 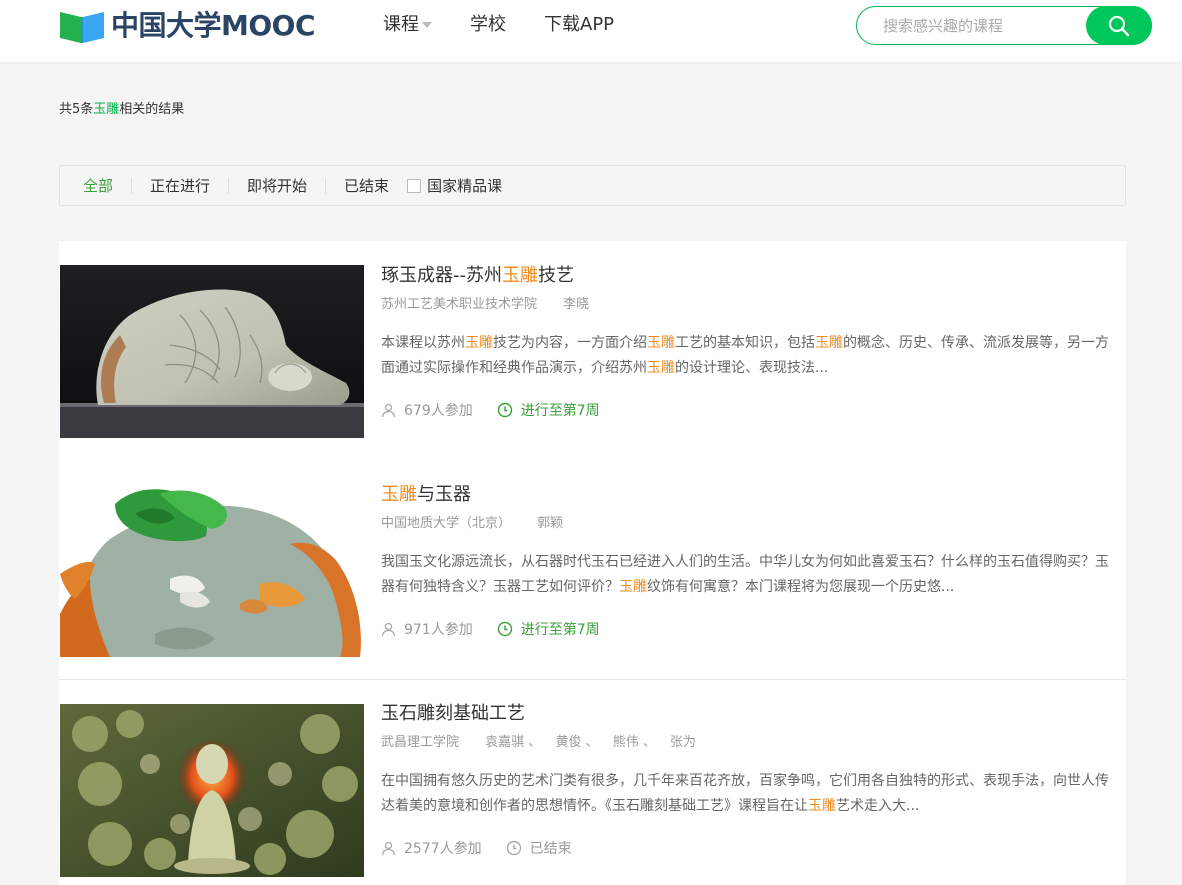 I want to click on nav-courses: 课程, so click(x=407, y=25).